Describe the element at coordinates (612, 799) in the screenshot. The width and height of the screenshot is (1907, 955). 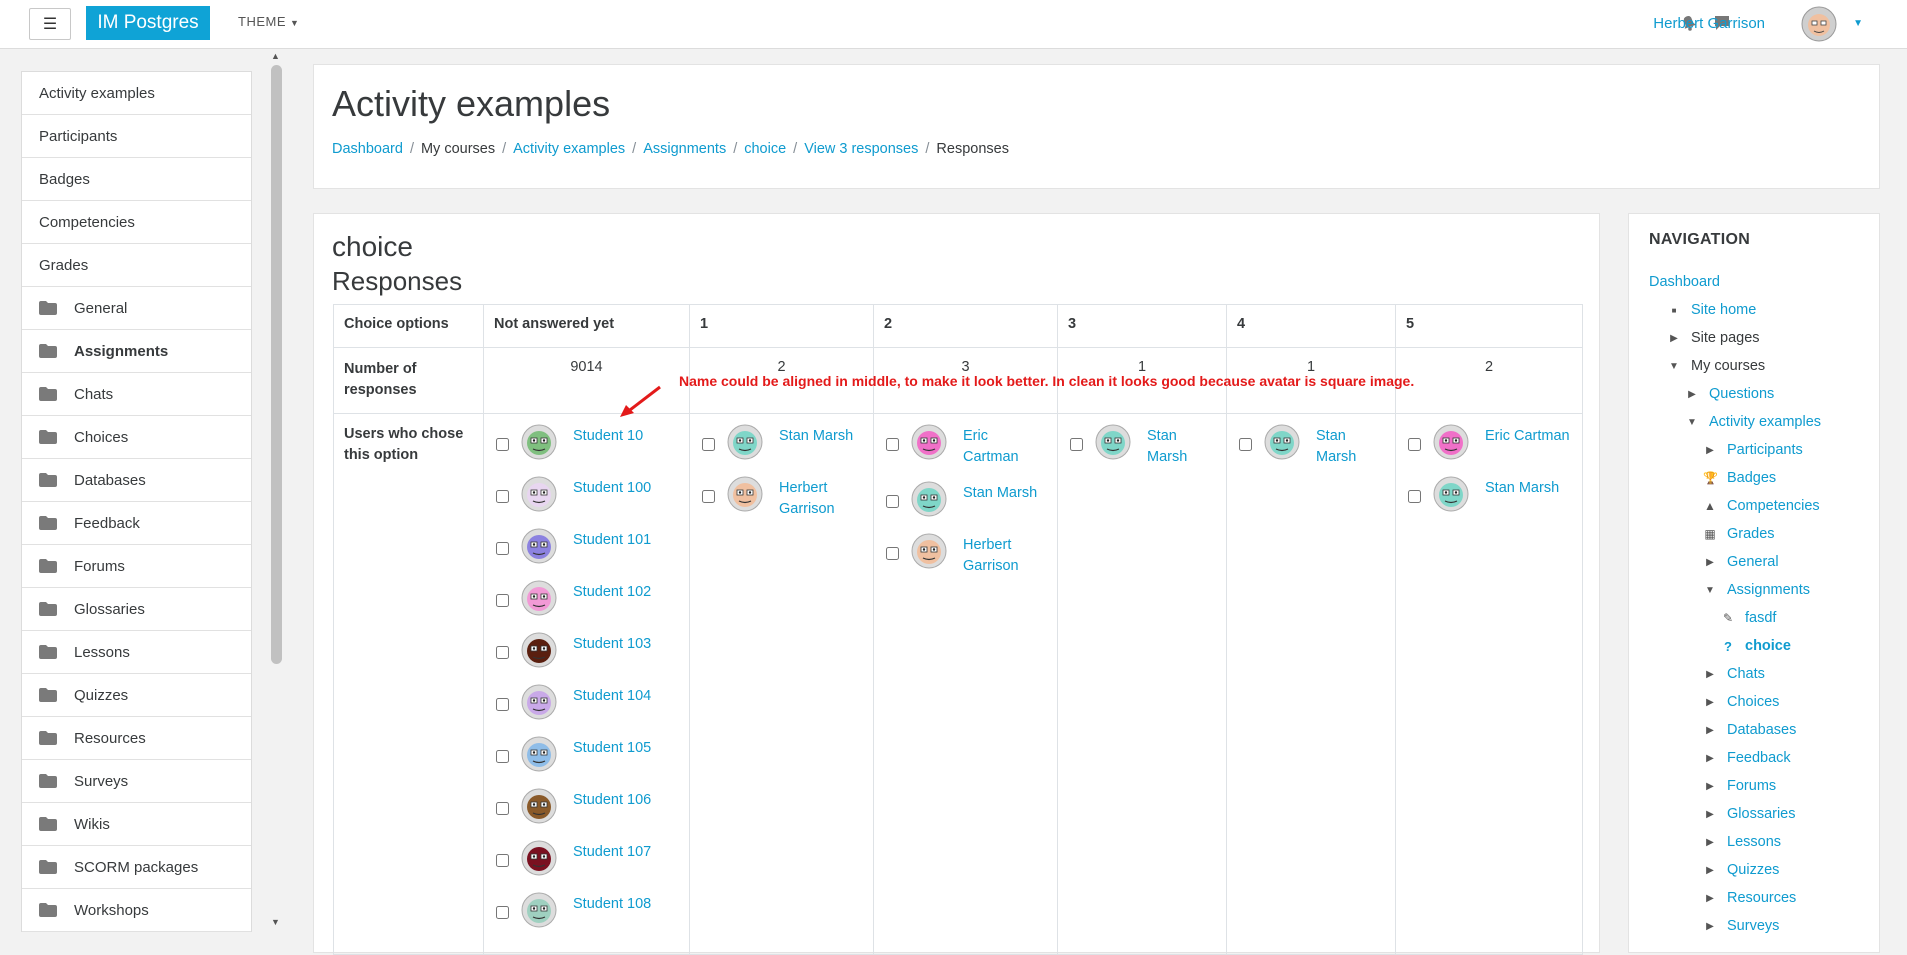
I see `user-name-link: Student 106` at that location.